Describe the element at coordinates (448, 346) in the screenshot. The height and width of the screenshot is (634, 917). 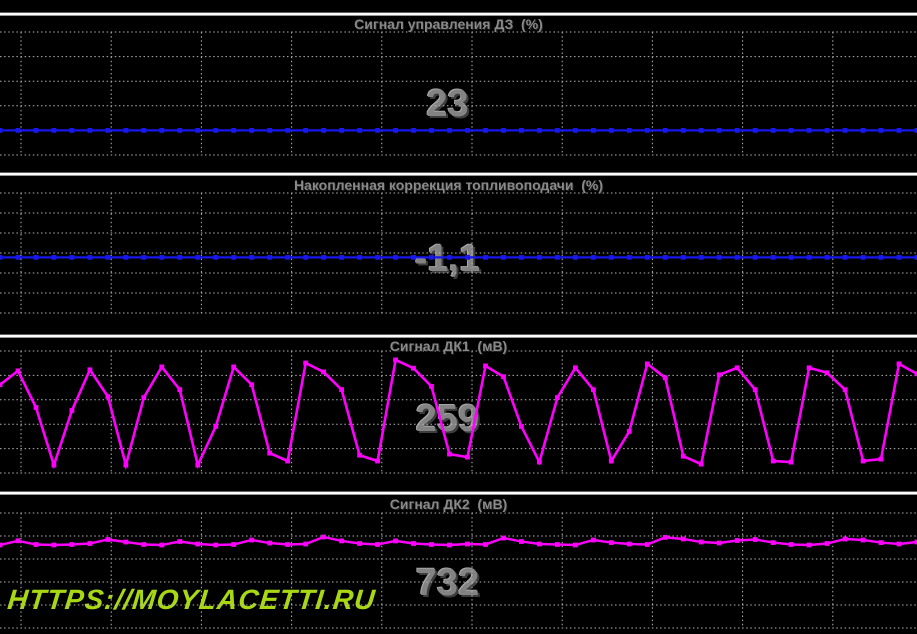
I see `chart-title-dk1: Сигнал ДК1 (мВ)` at that location.